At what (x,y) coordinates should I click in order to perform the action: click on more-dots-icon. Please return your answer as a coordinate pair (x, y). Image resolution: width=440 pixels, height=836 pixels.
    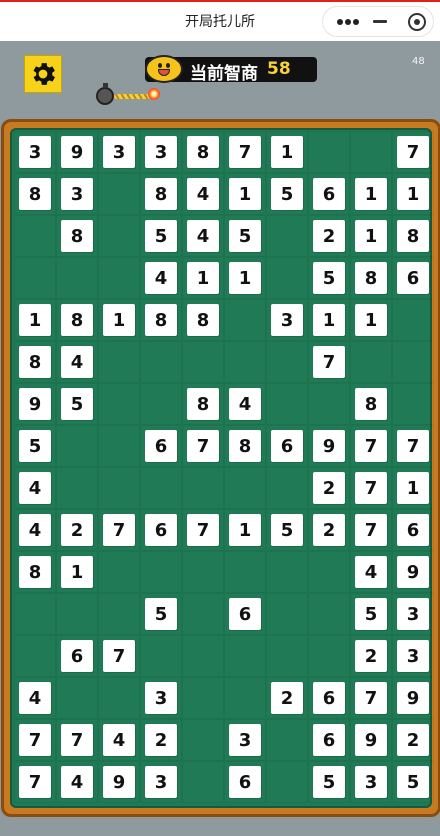
    Looking at the image, I should click on (348, 22).